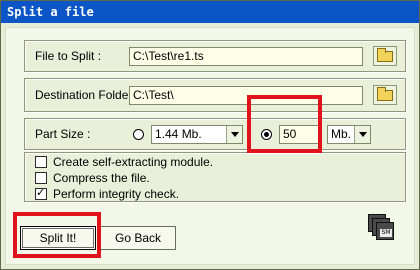 The width and height of the screenshot is (420, 270). I want to click on size-unit-dropdown: Mb., so click(349, 134).